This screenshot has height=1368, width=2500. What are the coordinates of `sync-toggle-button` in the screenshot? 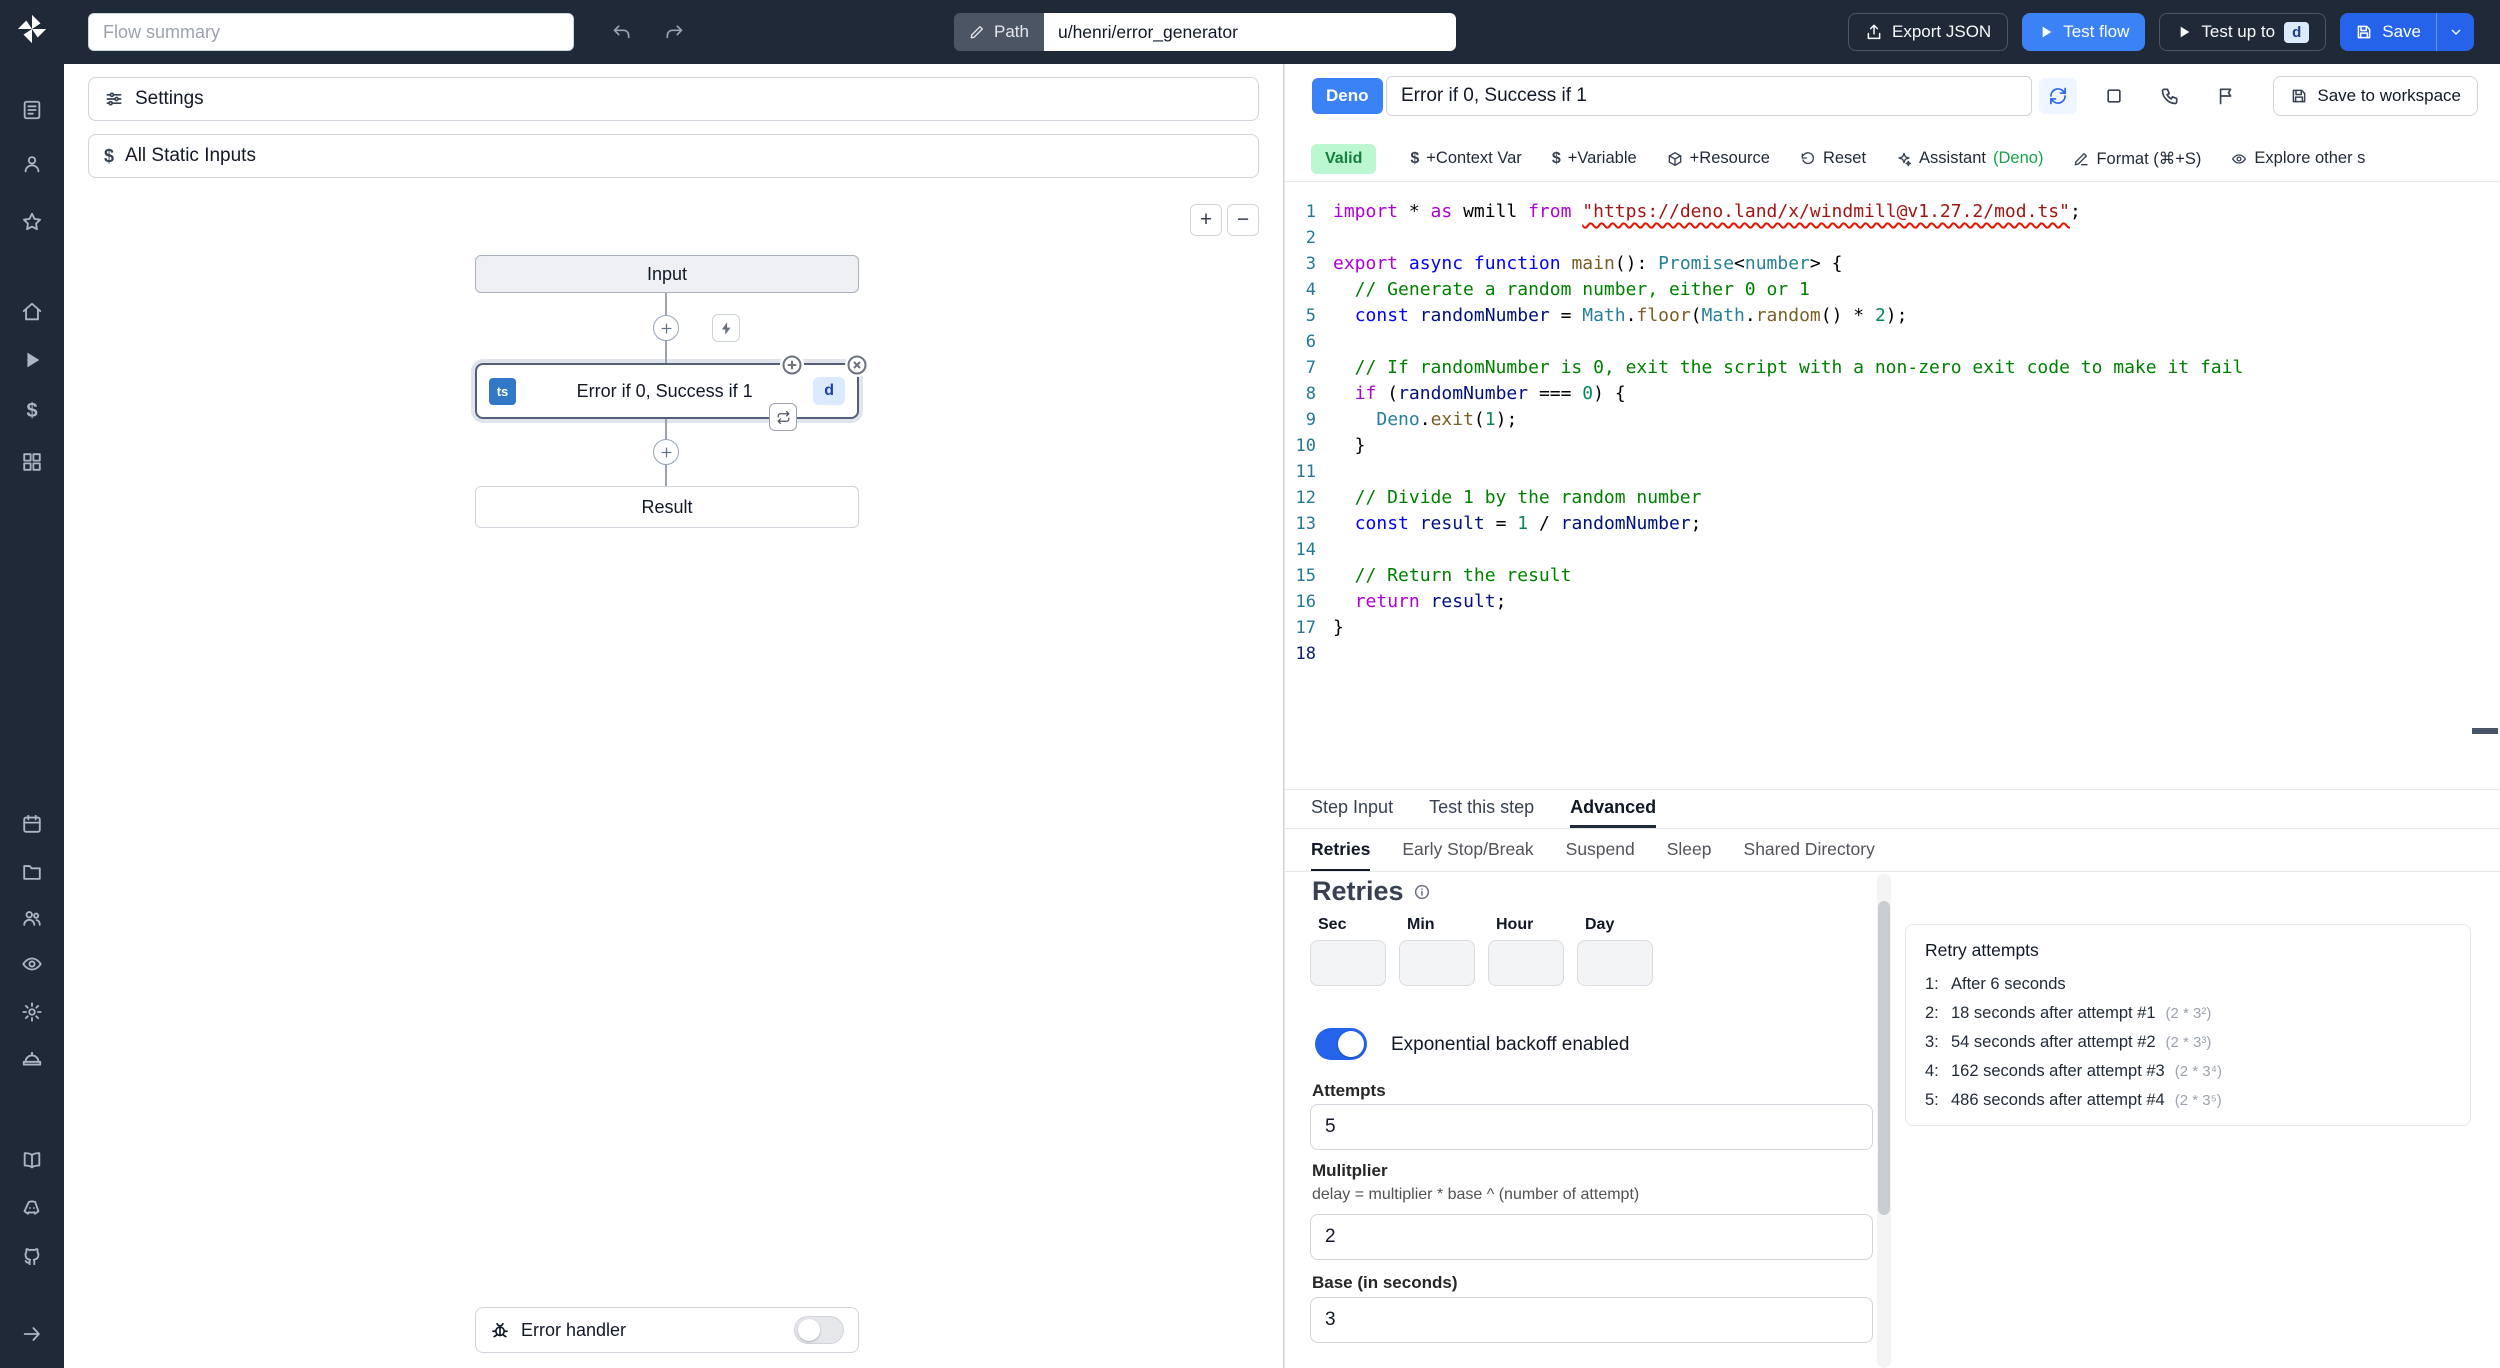 It's located at (2058, 96).